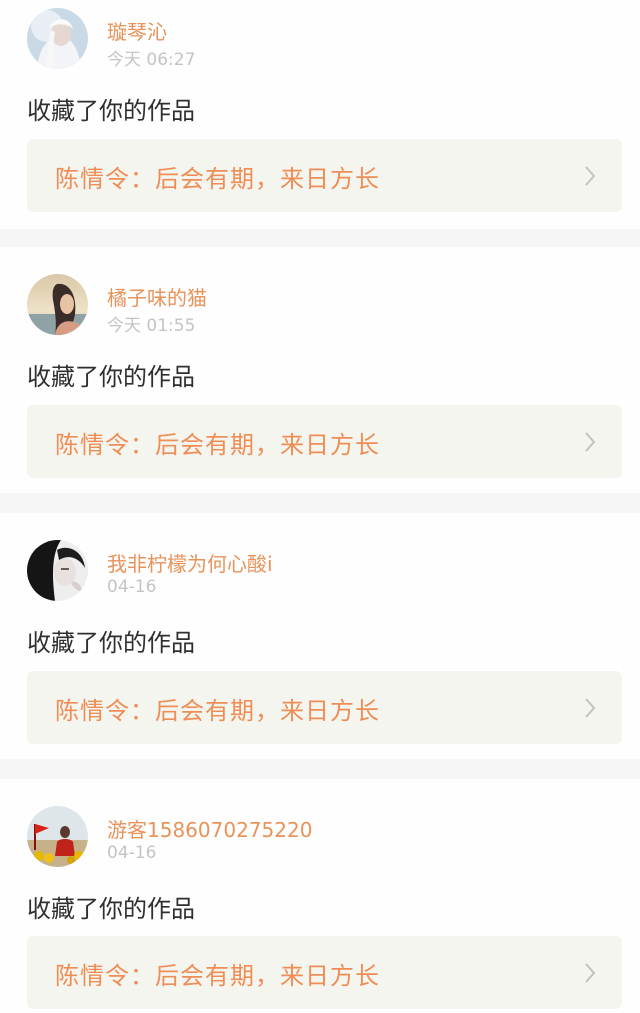 The image size is (640, 1013). I want to click on avatar-flag-icon, so click(57, 836).